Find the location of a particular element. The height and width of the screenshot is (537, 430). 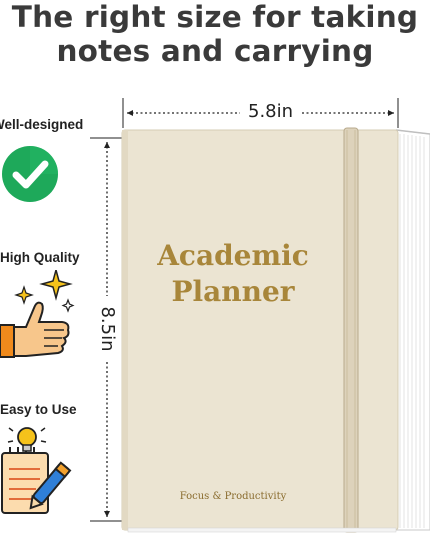

book-title-line-2: Planner is located at coordinates (233, 291).